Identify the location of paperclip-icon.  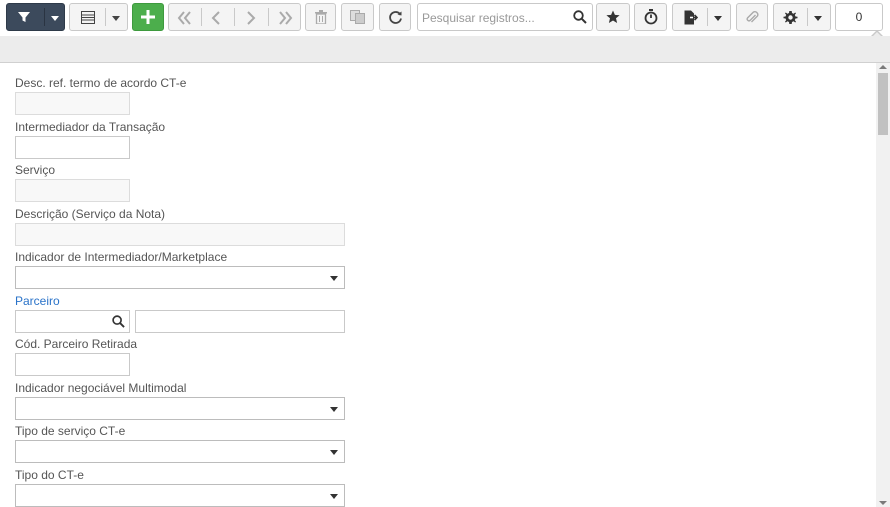
(752, 17).